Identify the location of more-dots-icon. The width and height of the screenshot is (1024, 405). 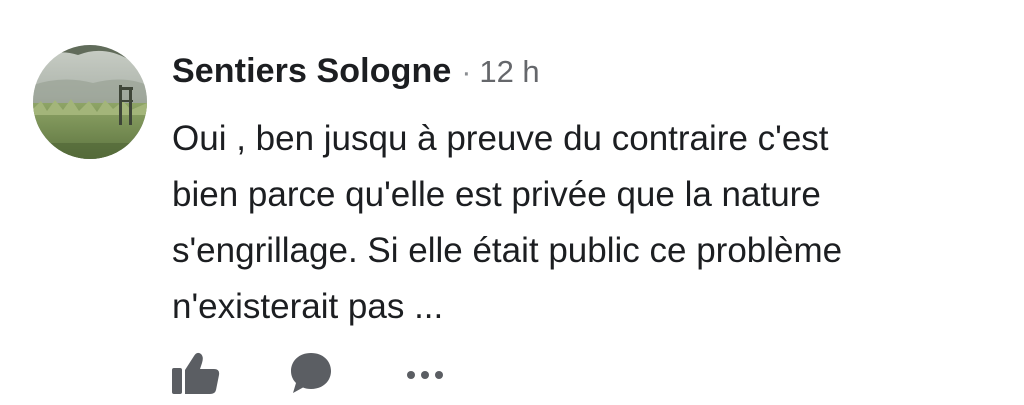
(425, 375).